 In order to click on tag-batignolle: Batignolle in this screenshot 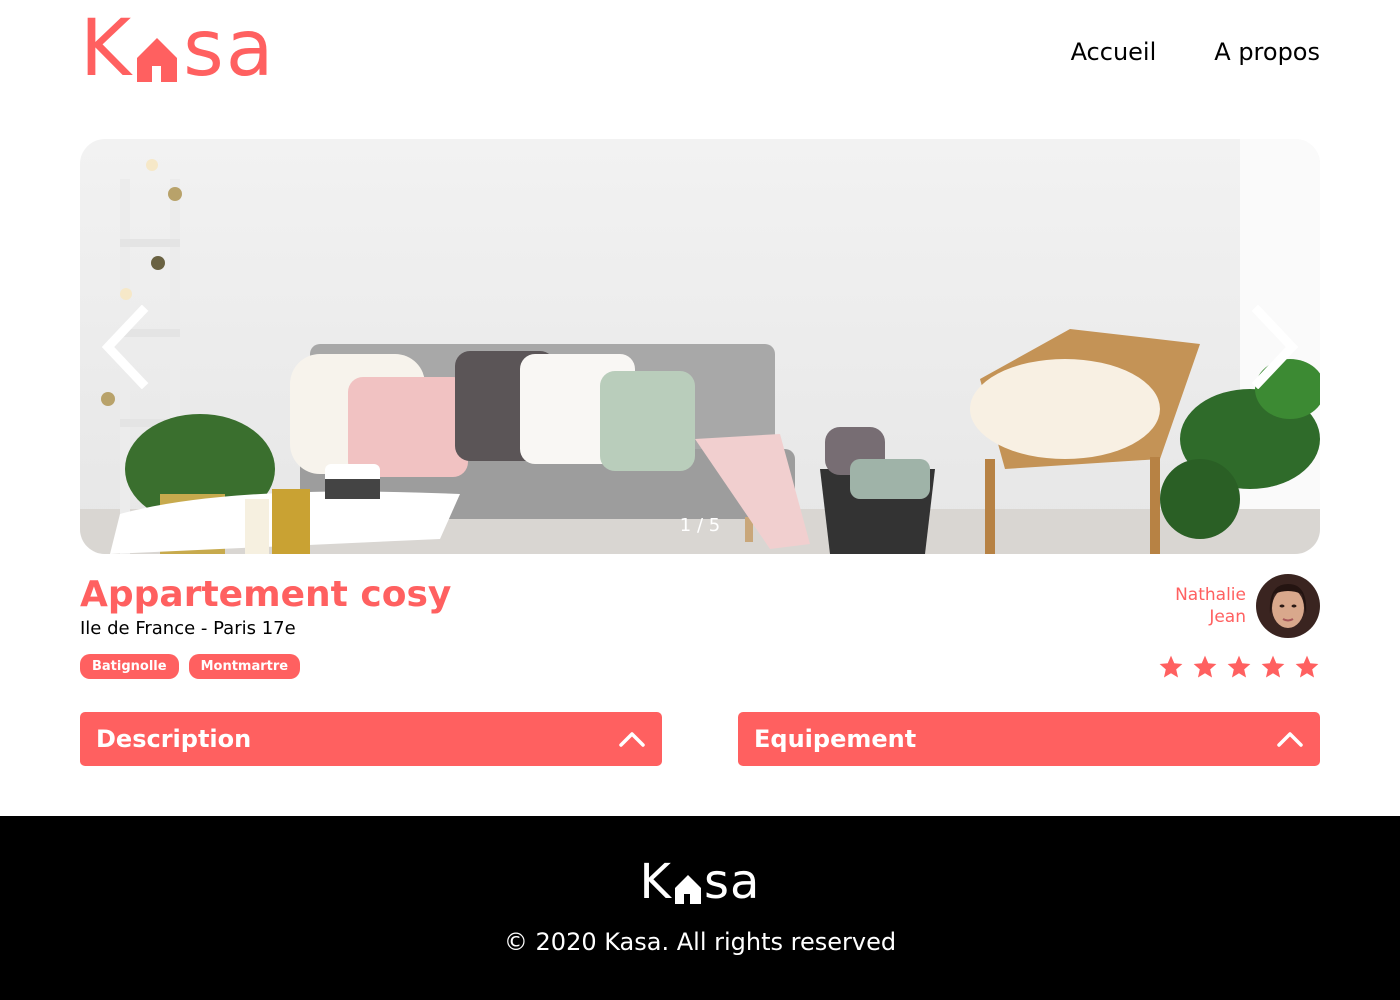, I will do `click(129, 666)`.